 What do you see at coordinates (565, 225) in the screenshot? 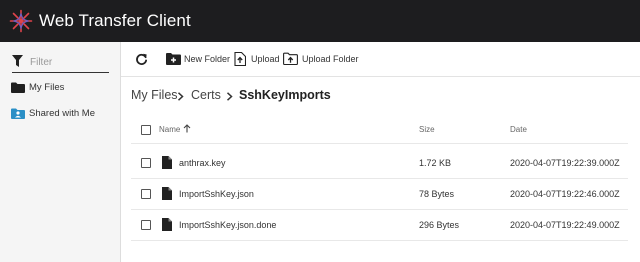
I see `file-date: 2020-04-07T19:22:49.000Z` at bounding box center [565, 225].